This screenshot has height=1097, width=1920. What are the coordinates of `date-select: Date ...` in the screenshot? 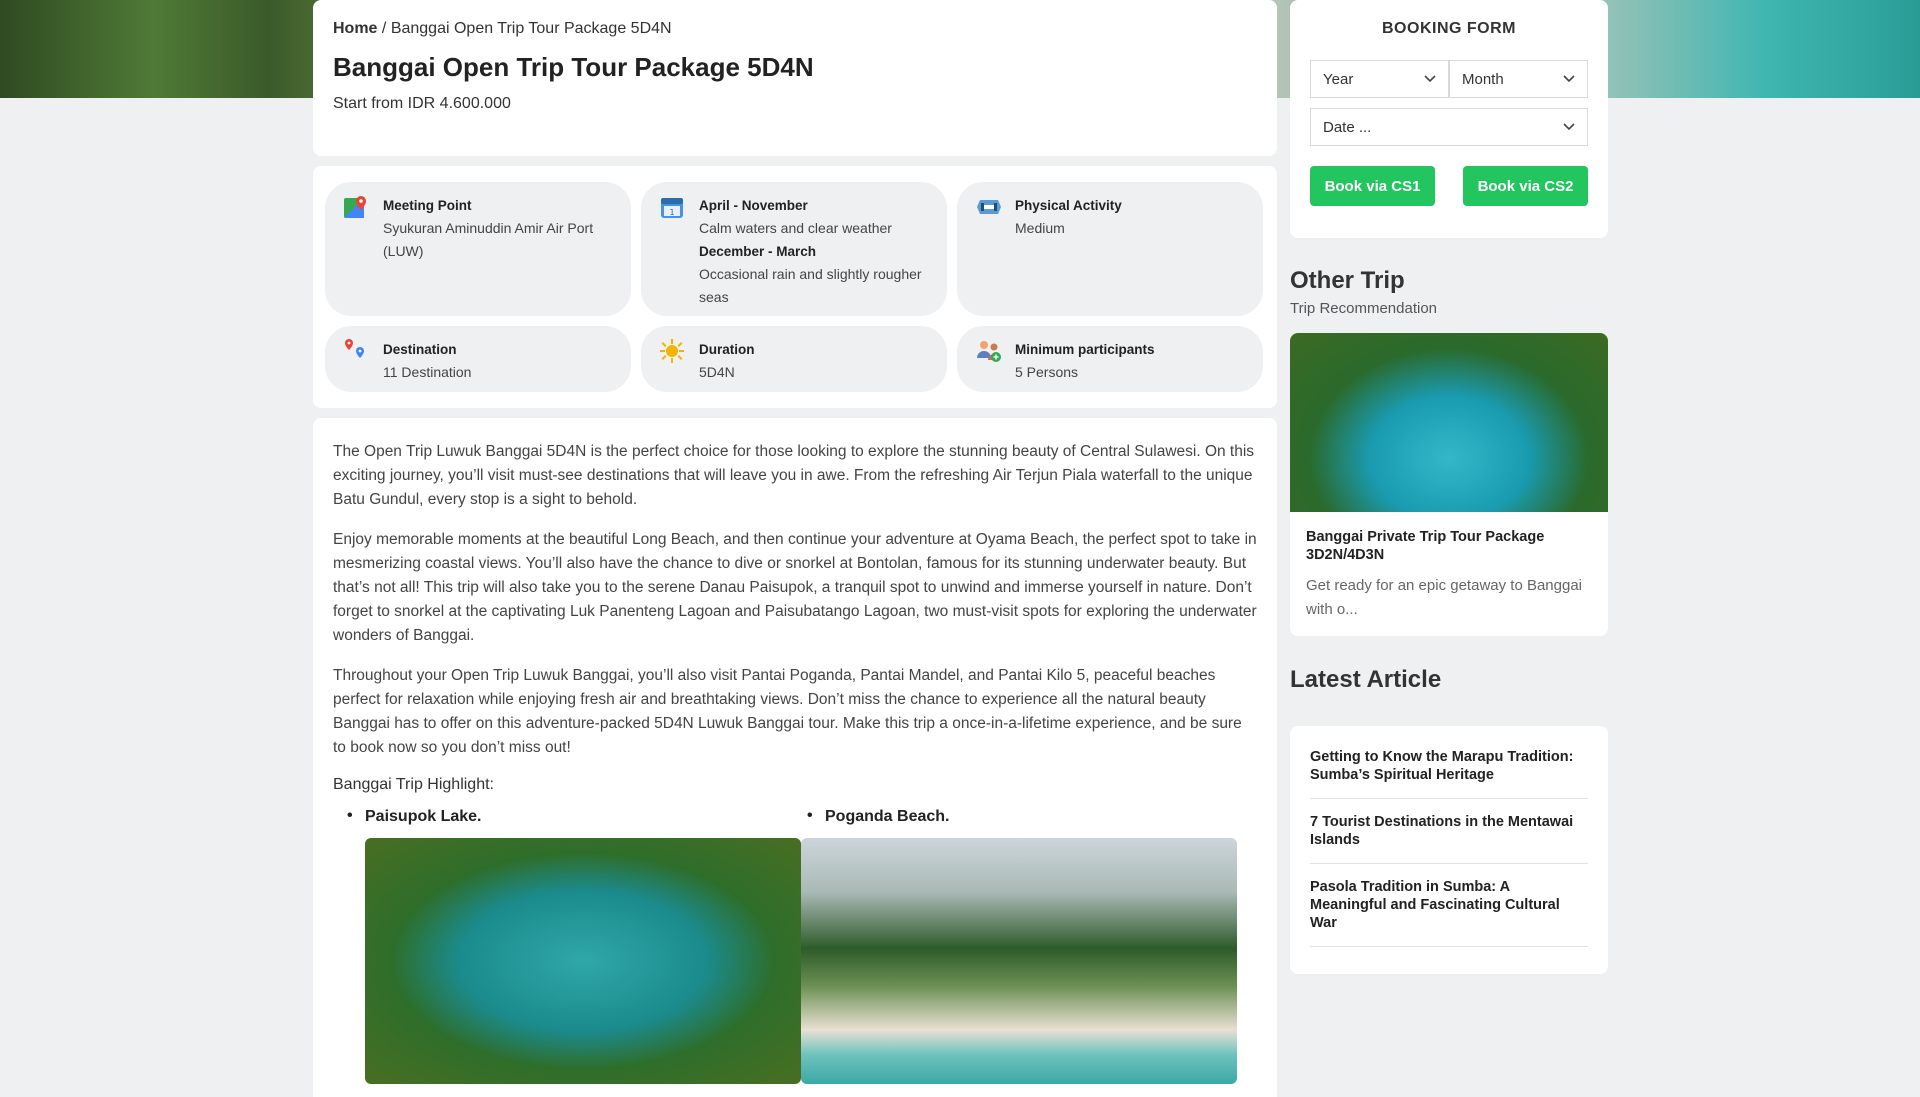 It's located at (1449, 127).